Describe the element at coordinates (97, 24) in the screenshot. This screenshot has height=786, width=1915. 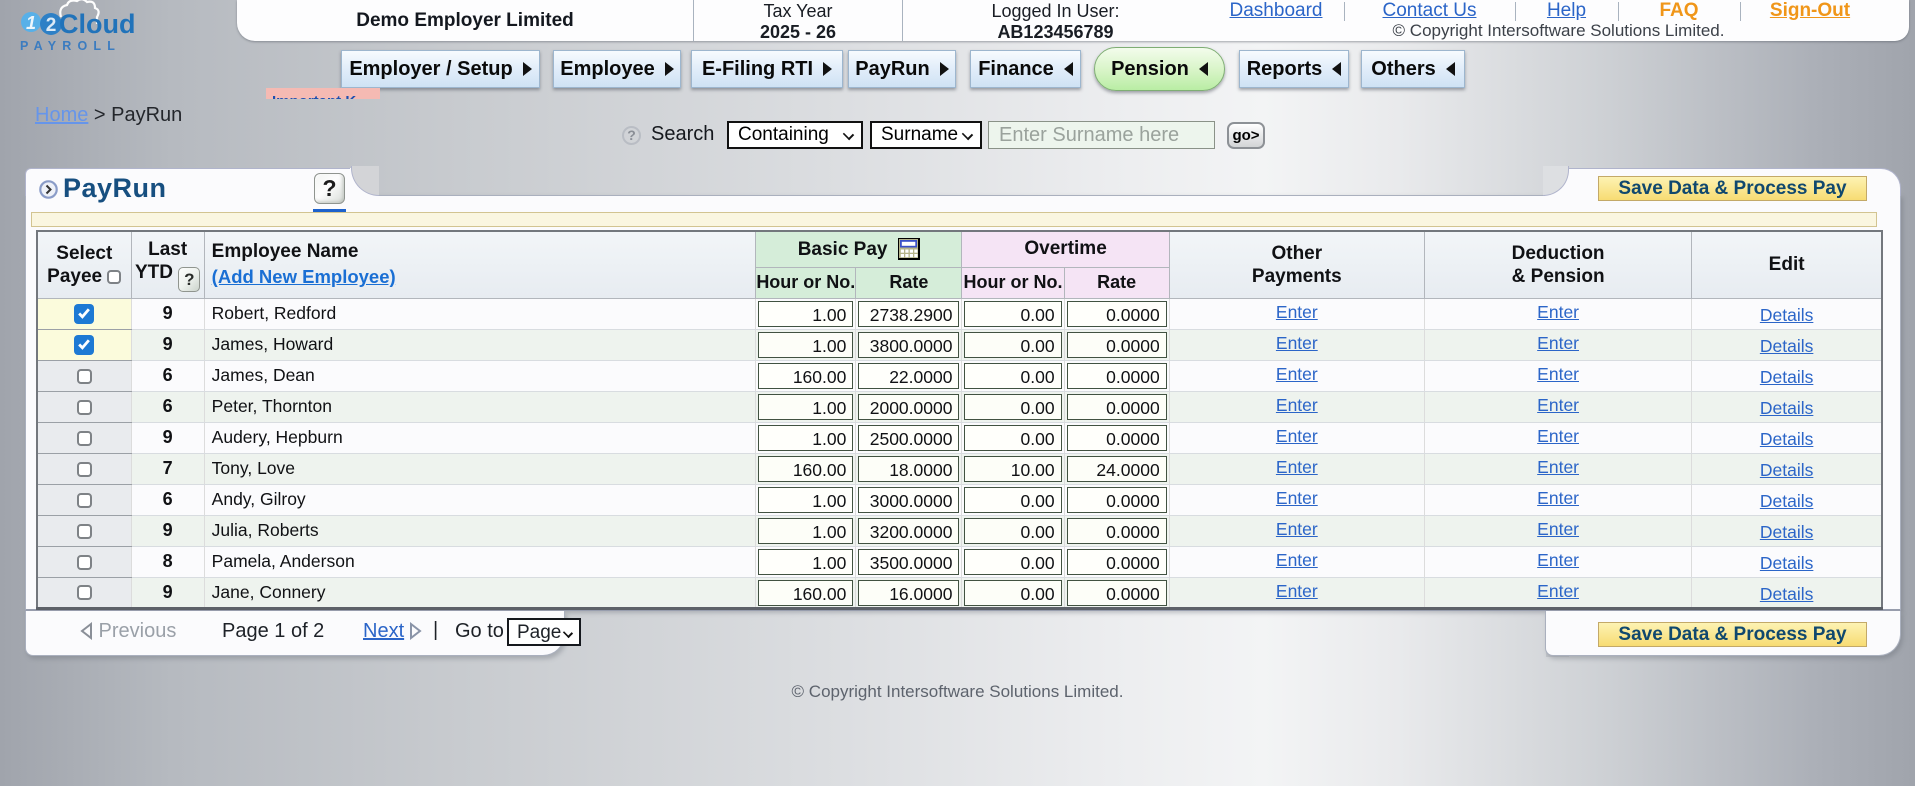
I see `svg-text: Cloud` at that location.